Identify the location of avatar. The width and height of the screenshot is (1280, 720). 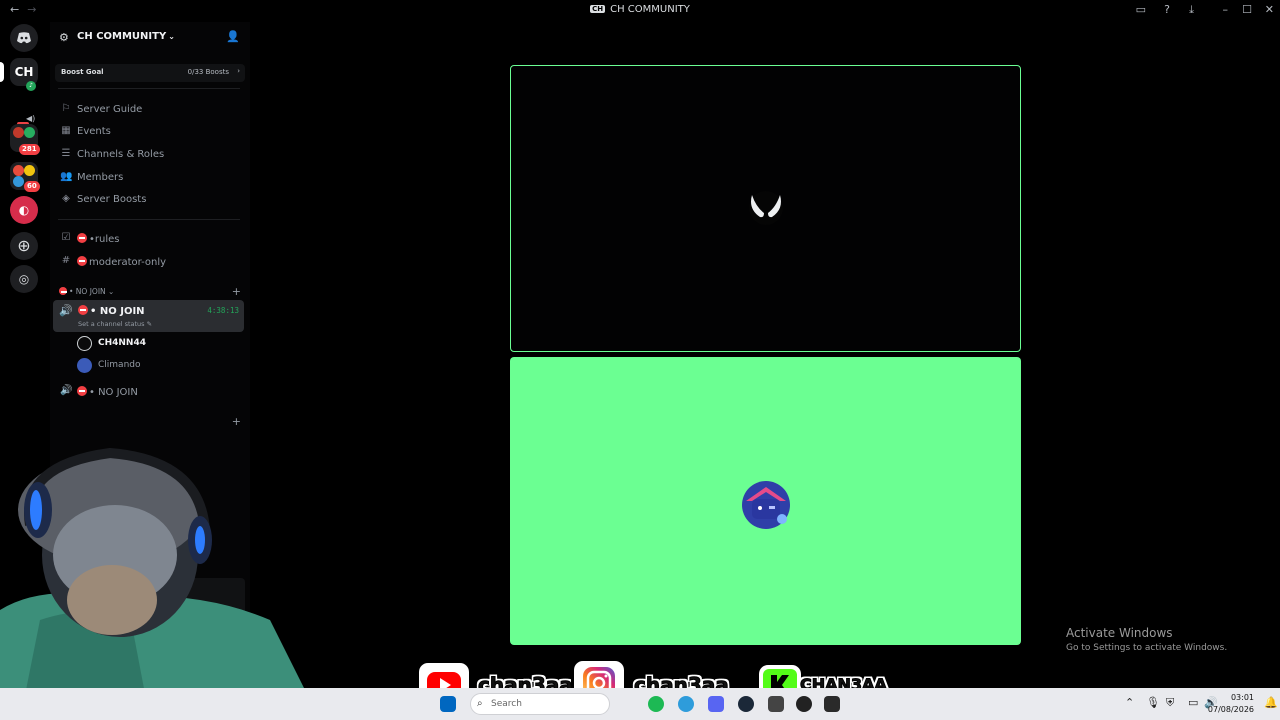
(84, 343).